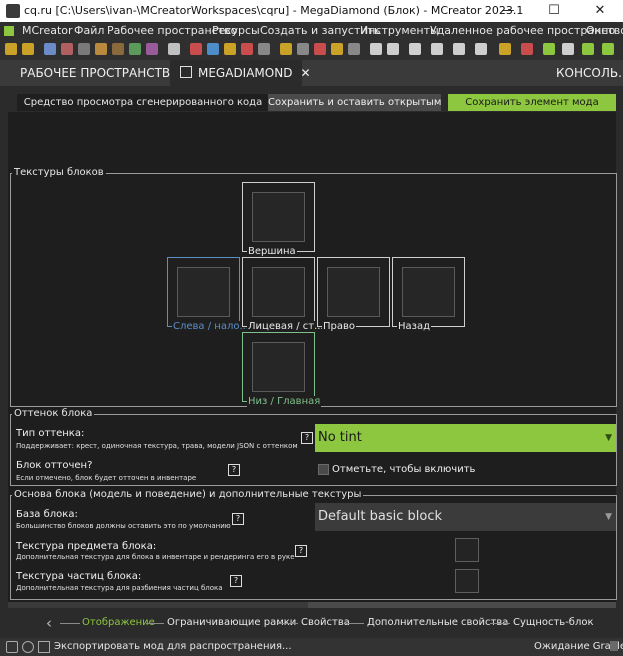 The height and width of the screenshot is (656, 623). Describe the element at coordinates (9, 31) in the screenshot. I see `mcreator-logo-icon` at that location.